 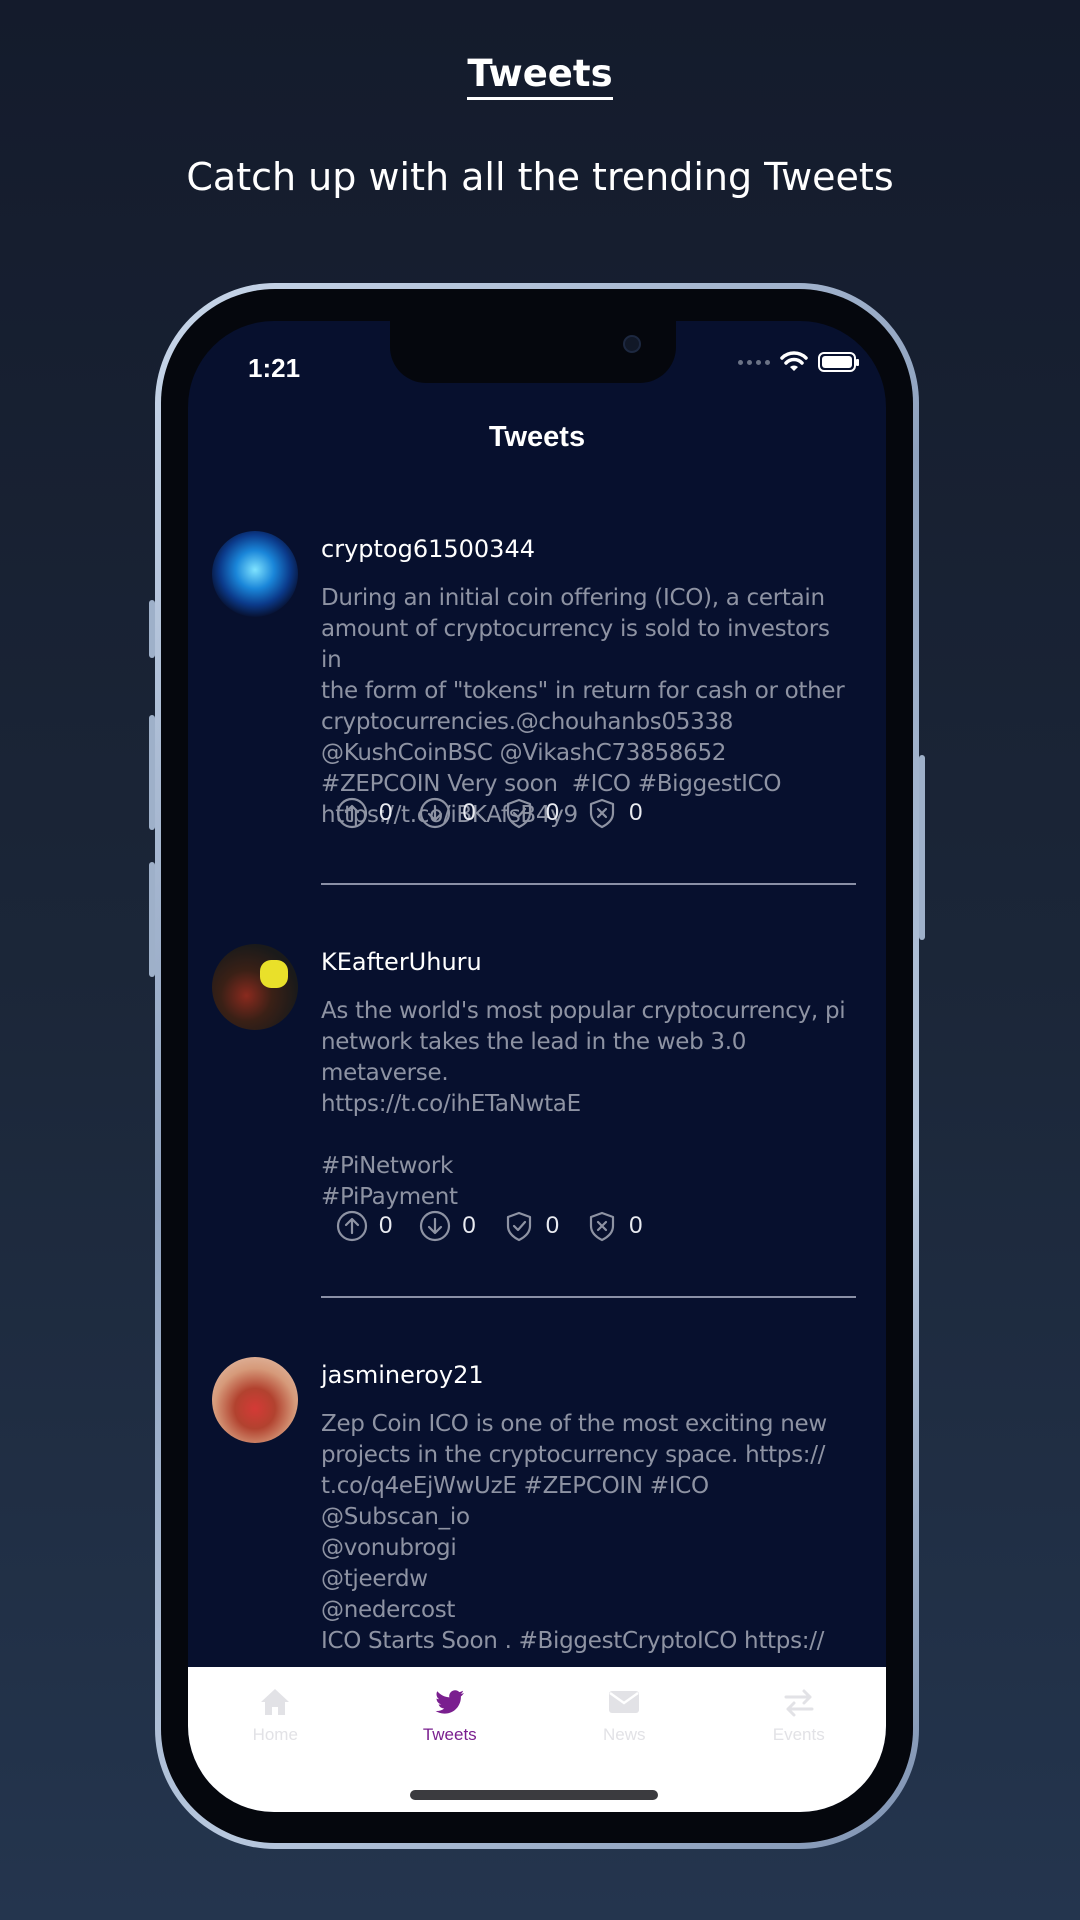 I want to click on phone-power-button, so click(x=922, y=847).